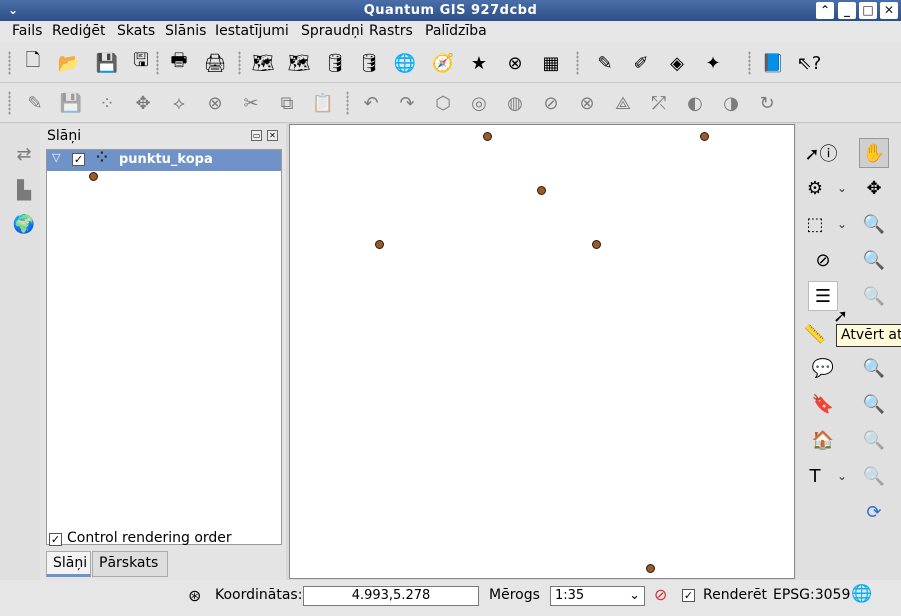 This screenshot has width=901, height=616. What do you see at coordinates (256, 135) in the screenshot?
I see `float-dock-icon: ▭` at bounding box center [256, 135].